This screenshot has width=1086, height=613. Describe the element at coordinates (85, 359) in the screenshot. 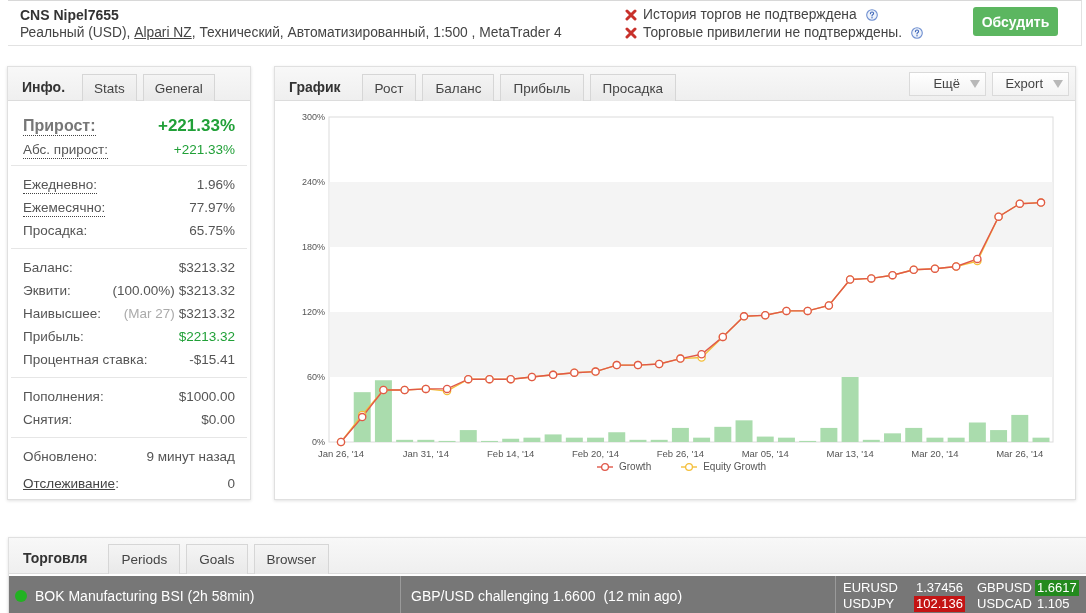

I see `stat-label: Процентная ставка:` at that location.